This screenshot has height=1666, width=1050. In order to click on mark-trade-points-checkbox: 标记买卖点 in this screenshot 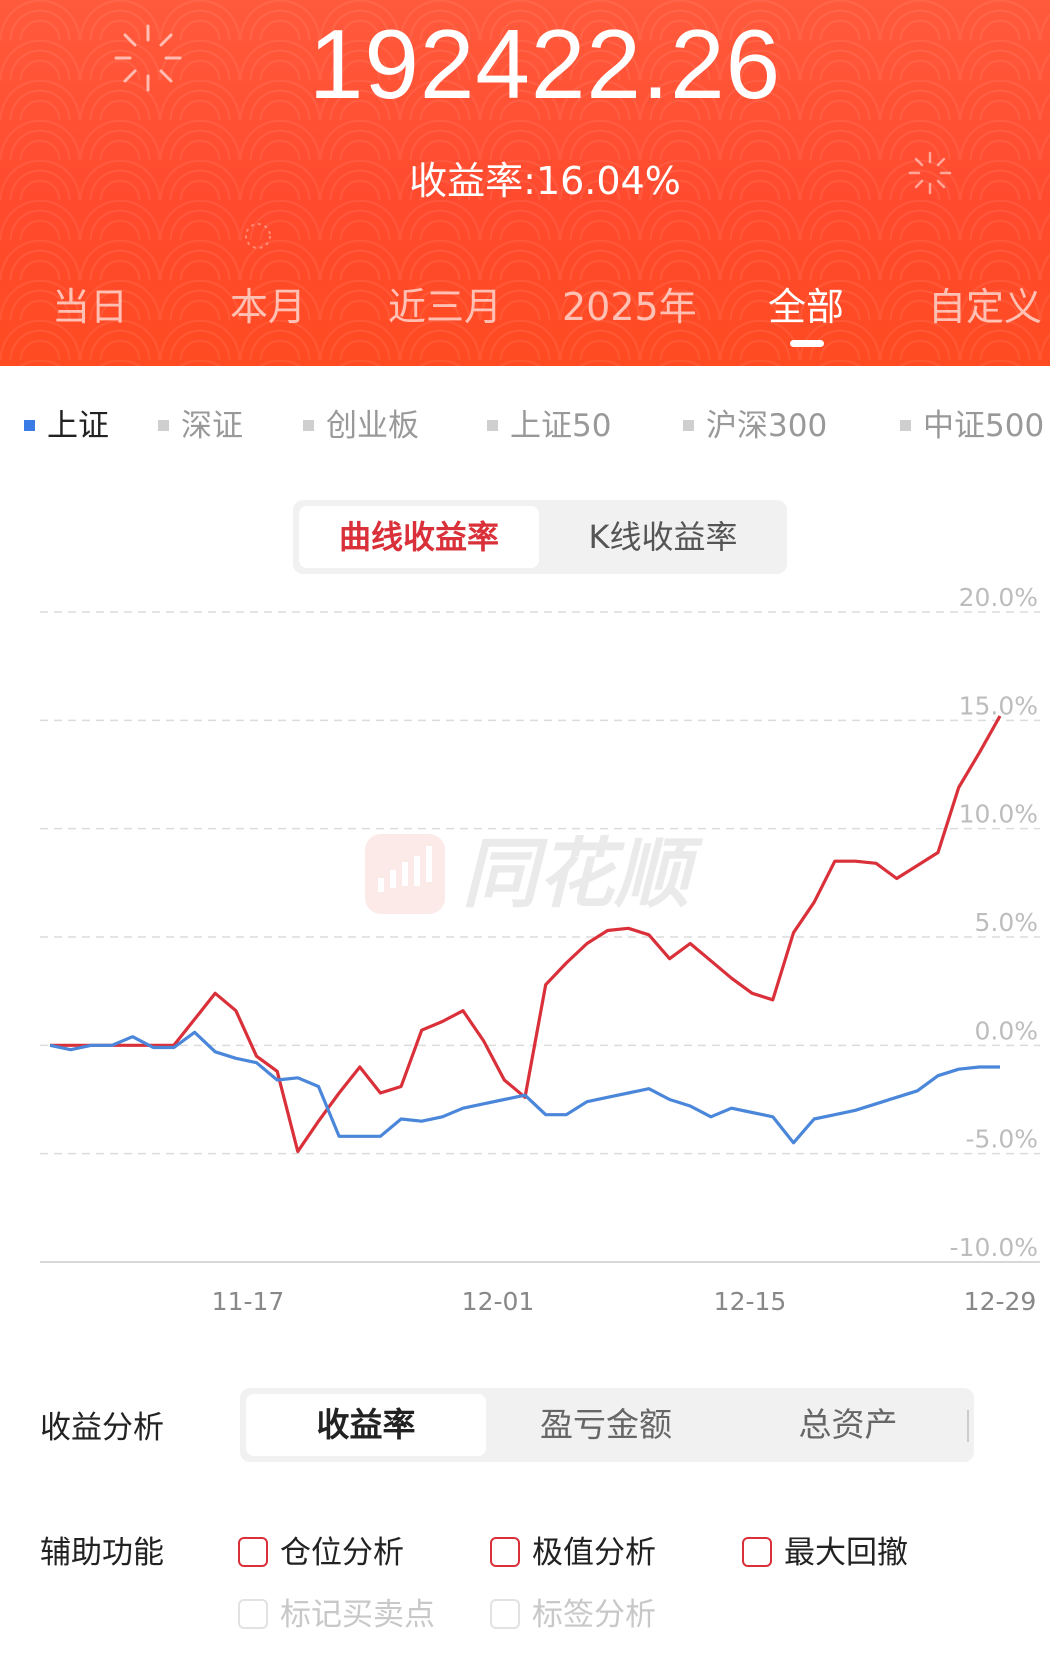, I will do `click(336, 1611)`.